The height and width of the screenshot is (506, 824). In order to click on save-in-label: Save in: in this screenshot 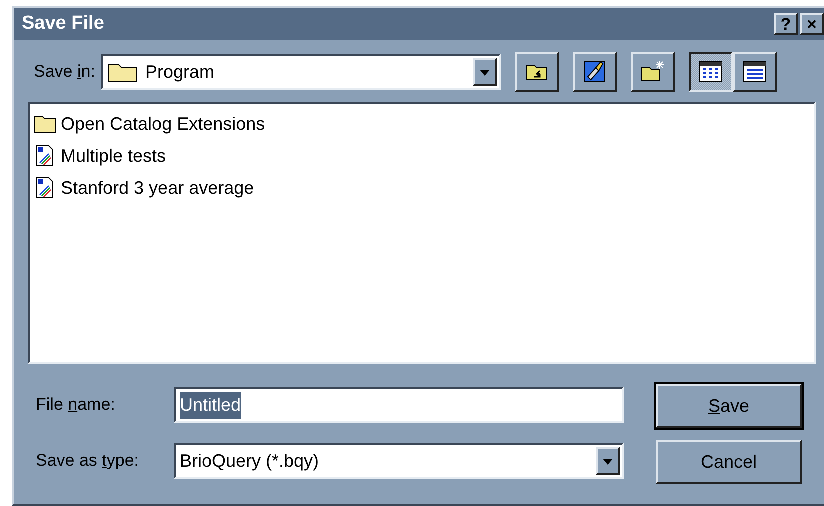, I will do `click(65, 72)`.